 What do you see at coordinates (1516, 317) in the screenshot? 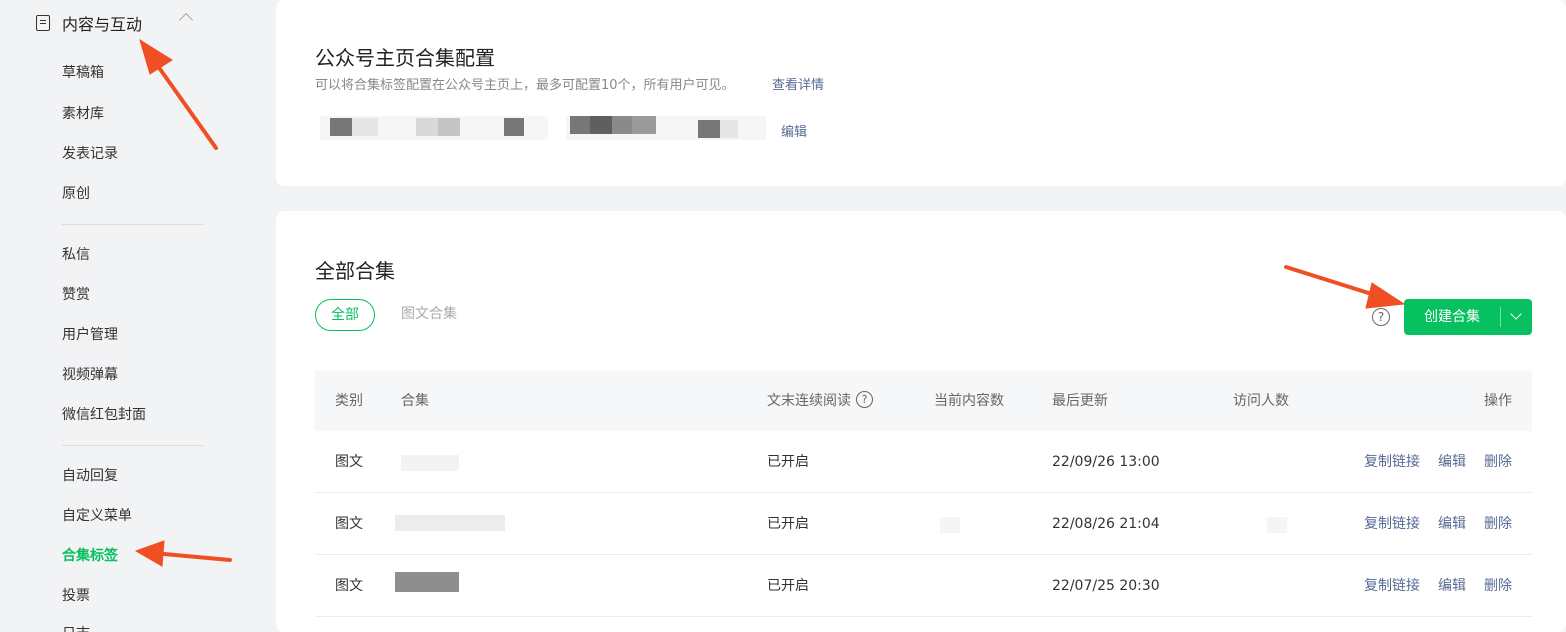
I see `chevron-down-icon` at bounding box center [1516, 317].